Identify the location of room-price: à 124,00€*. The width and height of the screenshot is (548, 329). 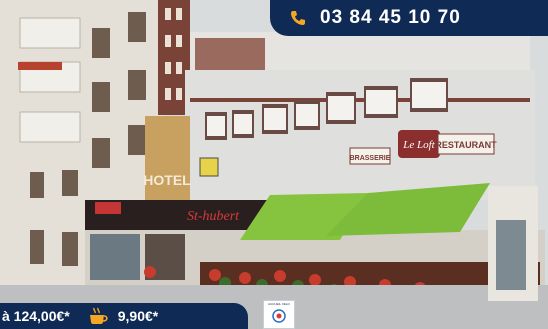
(36, 316).